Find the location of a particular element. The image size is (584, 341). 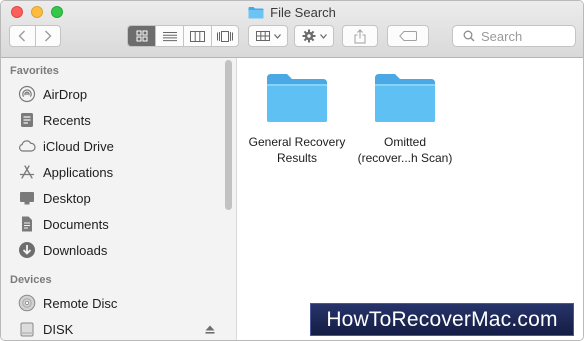

desktop-icon is located at coordinates (27, 198).